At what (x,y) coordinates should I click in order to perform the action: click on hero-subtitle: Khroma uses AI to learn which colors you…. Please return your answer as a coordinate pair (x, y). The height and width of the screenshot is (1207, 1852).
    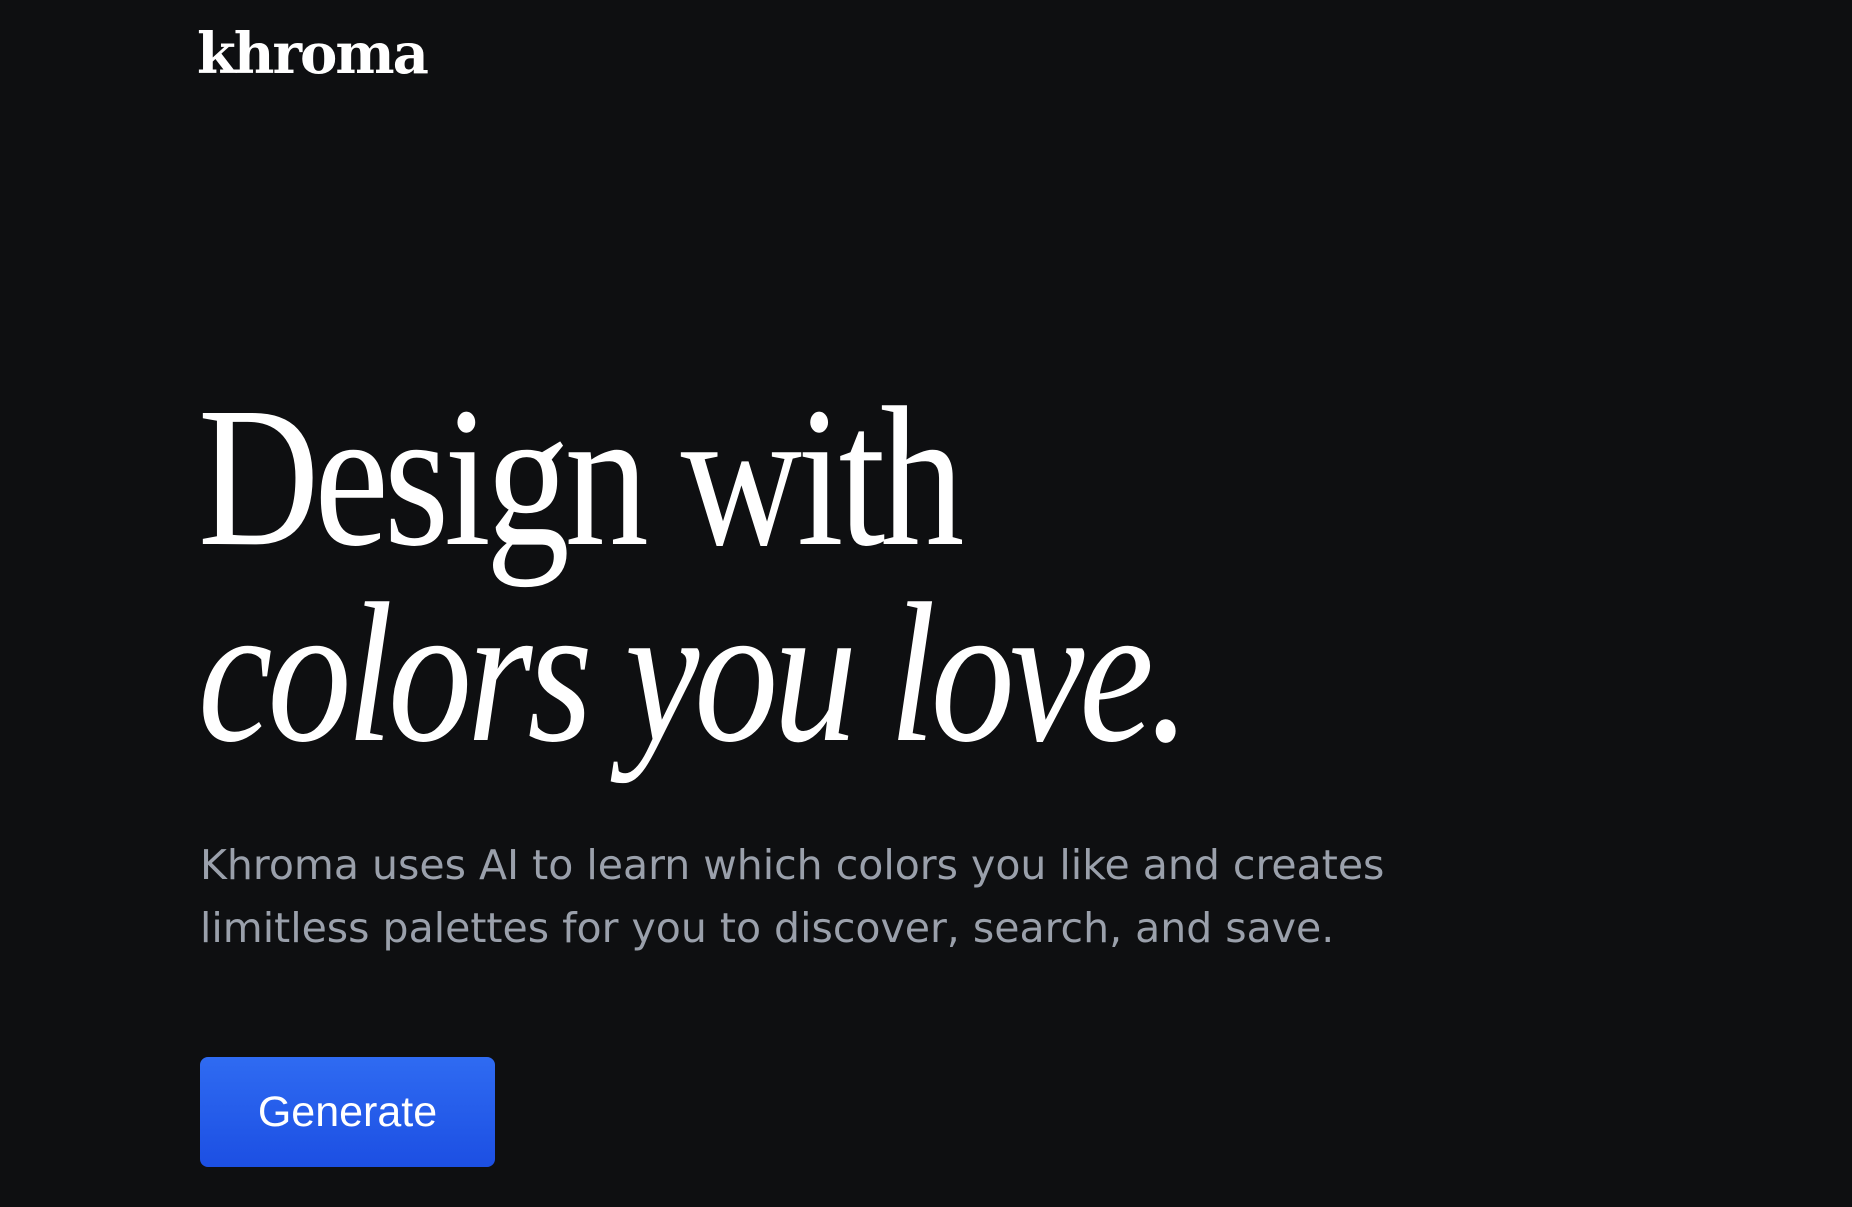
    Looking at the image, I should click on (792, 896).